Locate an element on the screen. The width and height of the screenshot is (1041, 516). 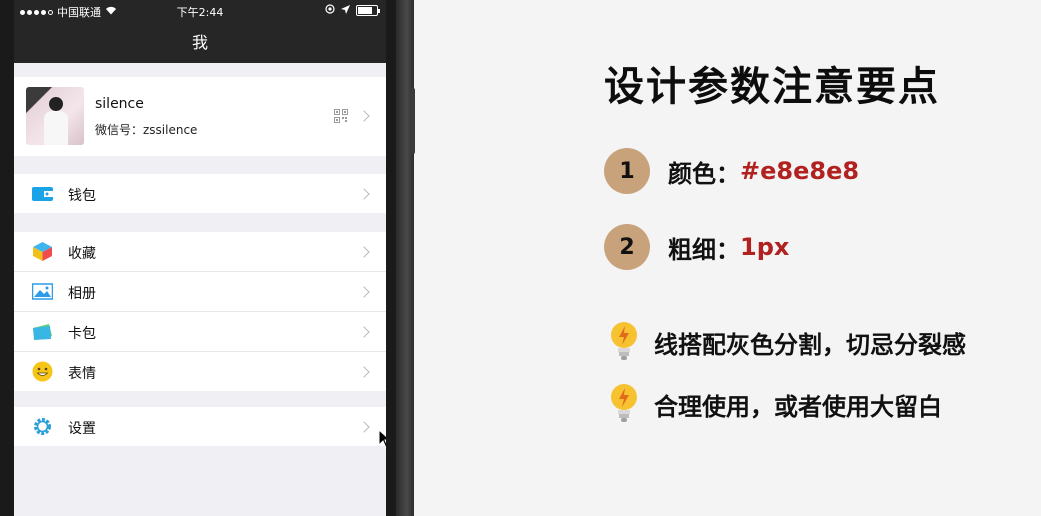
point-thickness: 2 粗细： 1px is located at coordinates (696, 247).